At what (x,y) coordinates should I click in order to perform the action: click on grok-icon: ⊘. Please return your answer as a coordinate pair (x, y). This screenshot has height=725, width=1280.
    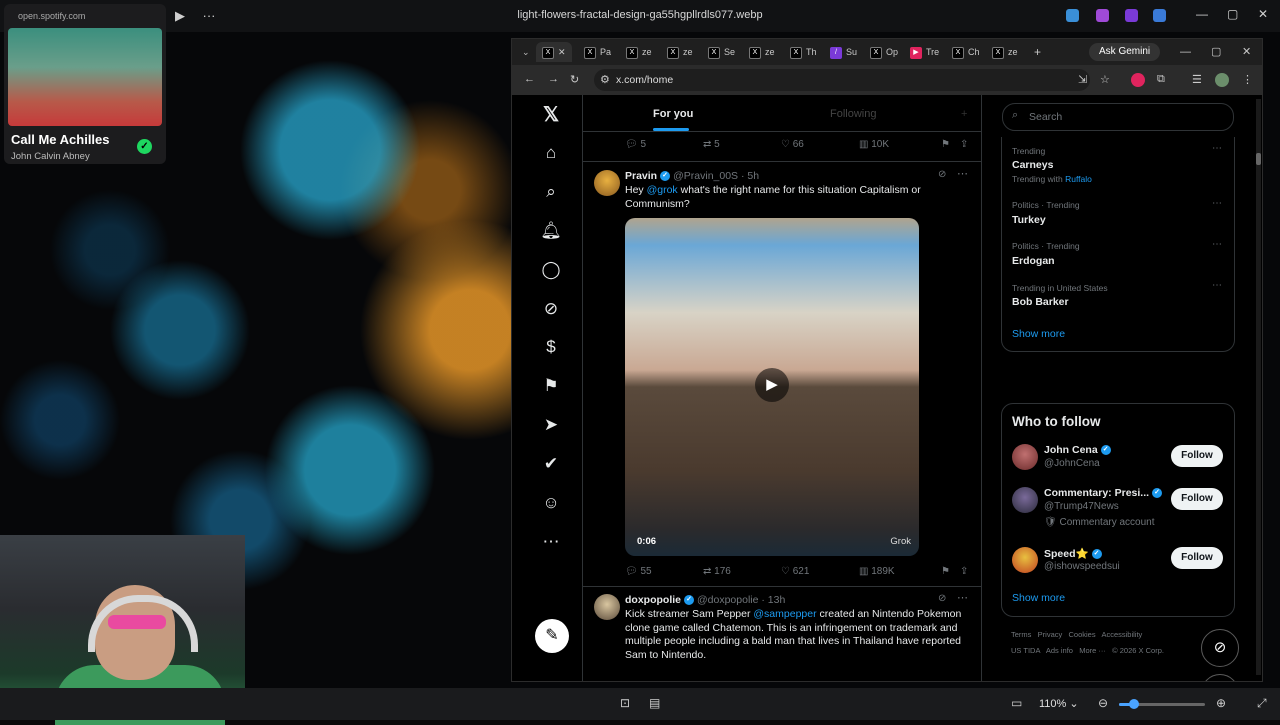
    Looking at the image, I should click on (551, 309).